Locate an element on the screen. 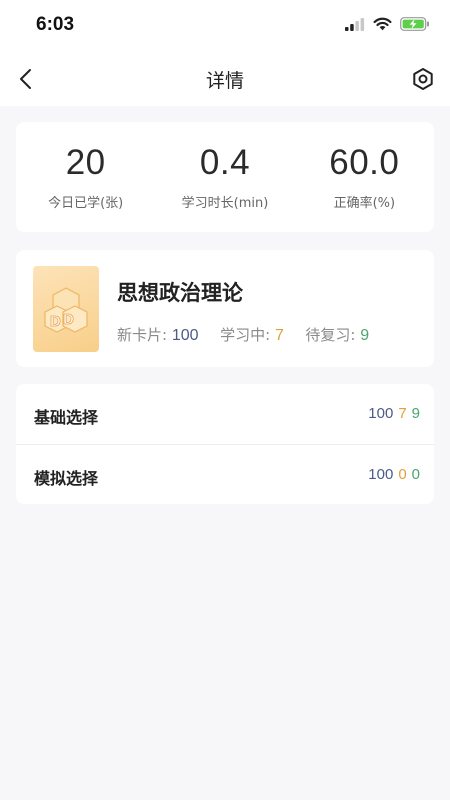 This screenshot has height=800, width=450. section-label: 基础选择 is located at coordinates (66, 417).